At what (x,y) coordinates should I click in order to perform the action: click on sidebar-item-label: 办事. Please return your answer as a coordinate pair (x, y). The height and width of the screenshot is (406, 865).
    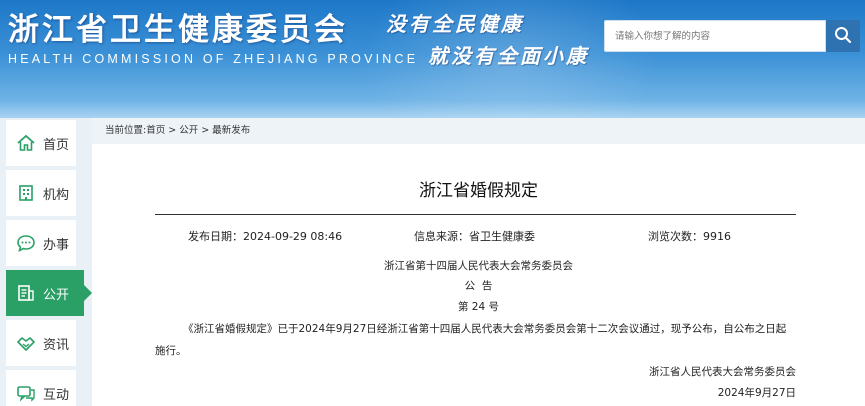
    Looking at the image, I should click on (56, 245).